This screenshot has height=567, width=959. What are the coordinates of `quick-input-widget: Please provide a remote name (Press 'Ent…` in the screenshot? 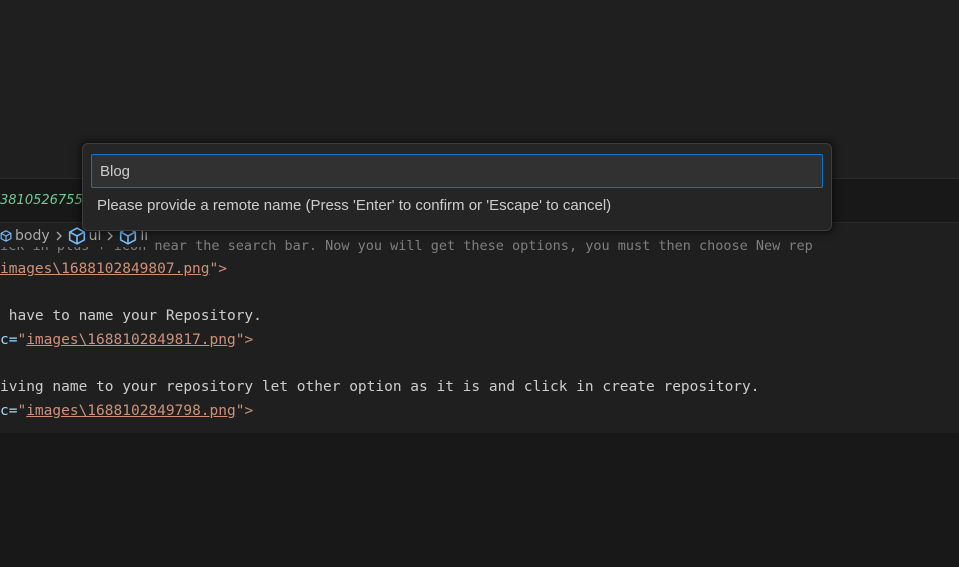 It's located at (457, 187).